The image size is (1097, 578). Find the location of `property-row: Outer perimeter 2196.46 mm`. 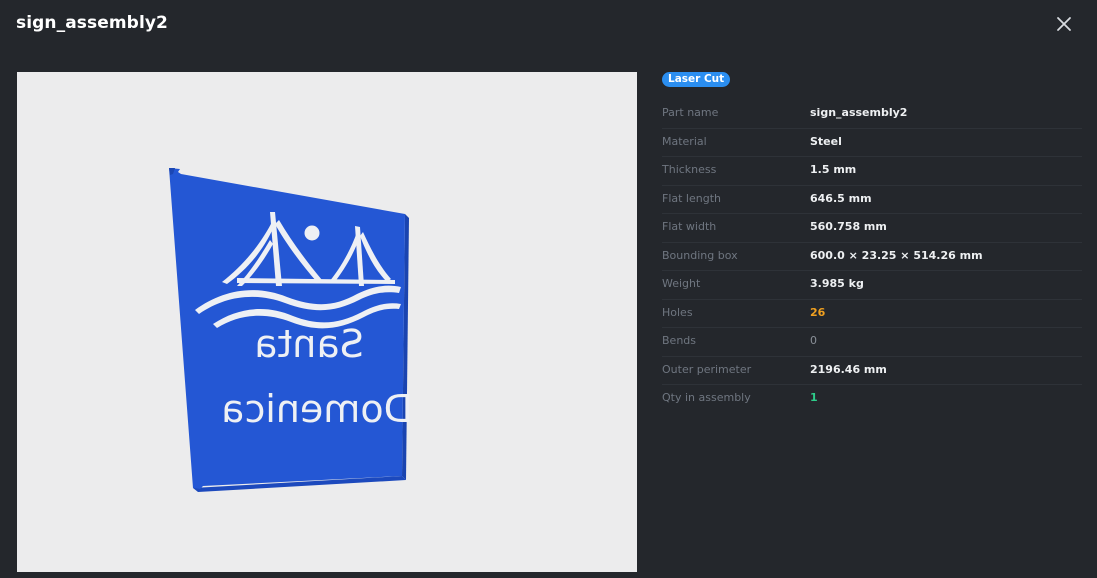

property-row: Outer perimeter 2196.46 mm is located at coordinates (872, 371).